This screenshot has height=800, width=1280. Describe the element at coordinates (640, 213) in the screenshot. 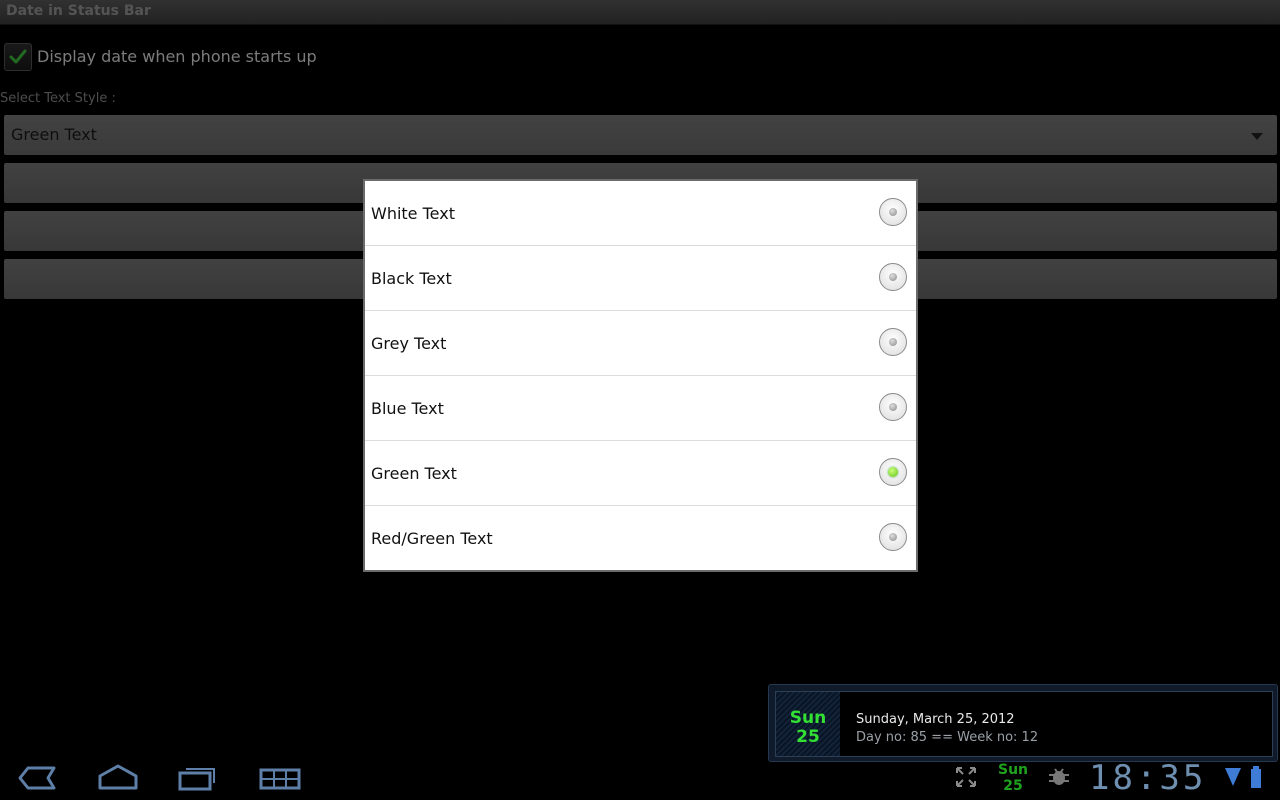

I see `option-white-text: White Text` at that location.